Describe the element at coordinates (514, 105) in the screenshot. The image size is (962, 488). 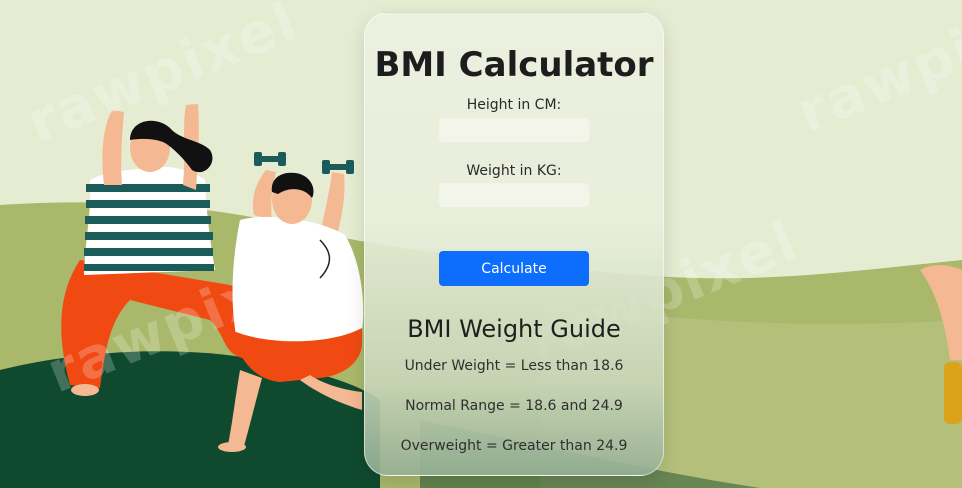
I see `height-label: Height in CM:` at that location.